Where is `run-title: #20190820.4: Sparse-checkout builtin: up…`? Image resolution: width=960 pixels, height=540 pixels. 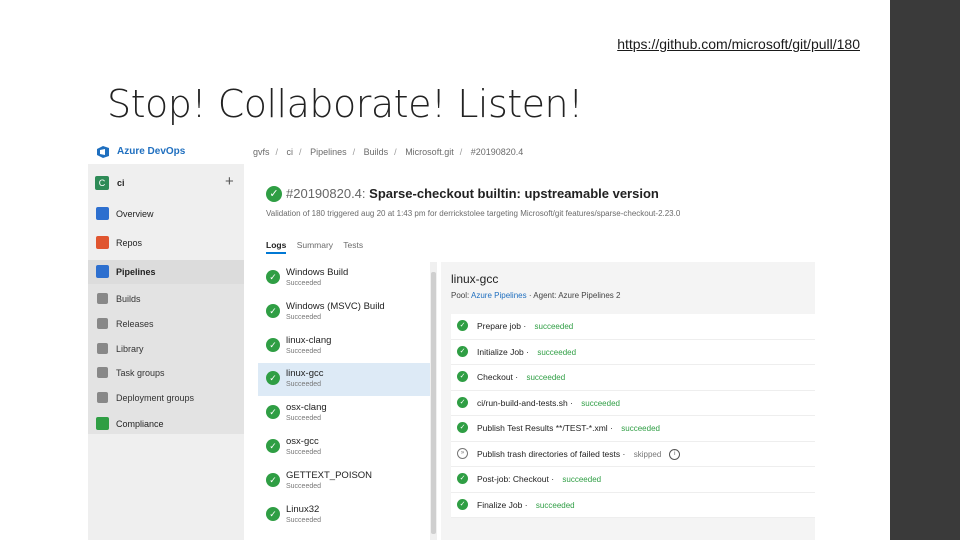 run-title: #20190820.4: Sparse-checkout builtin: up… is located at coordinates (472, 193).